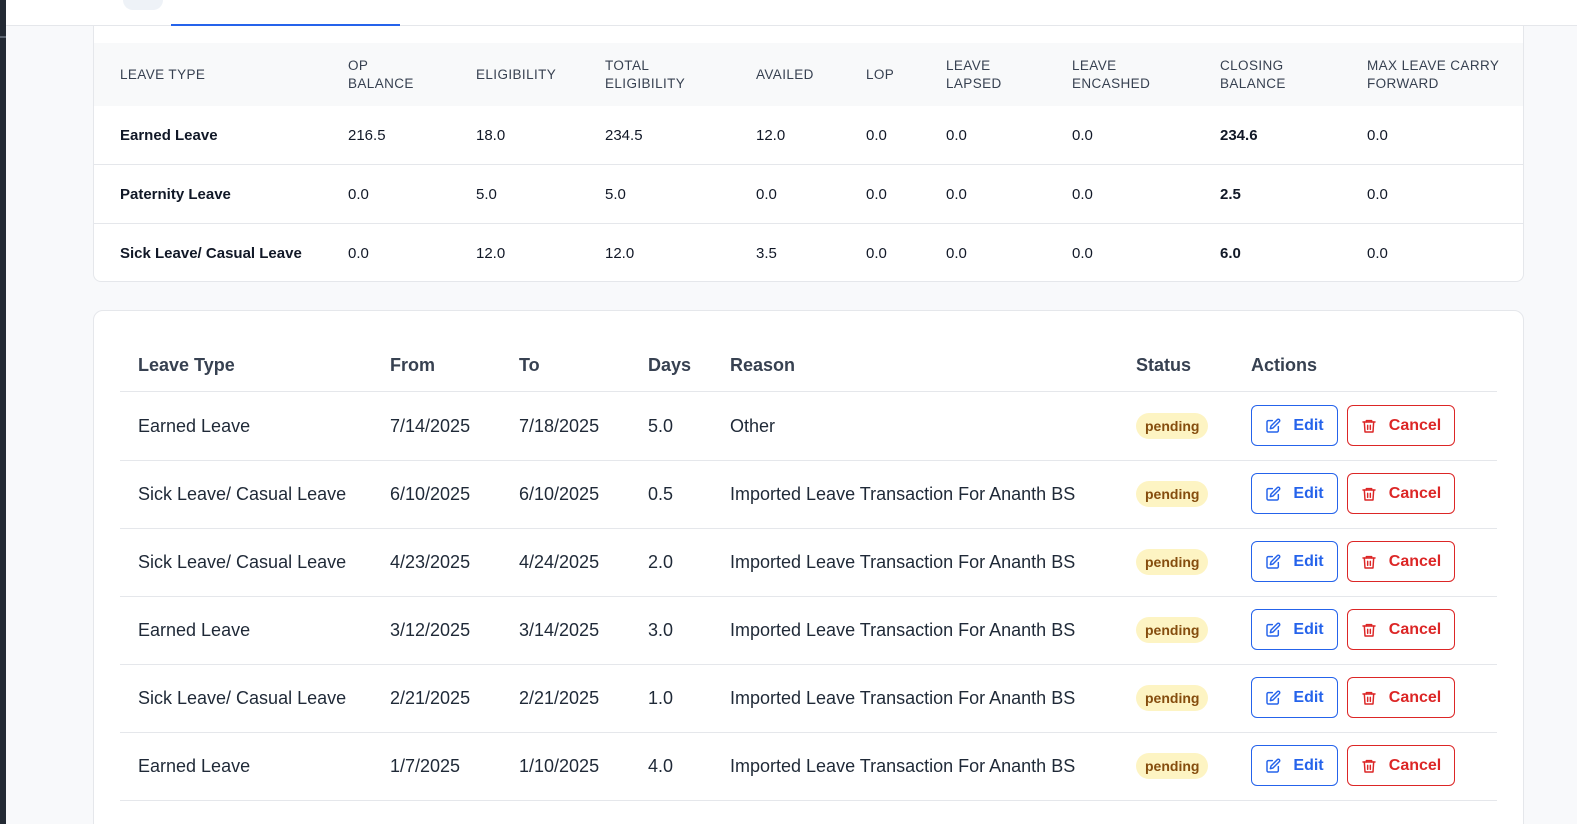 Image resolution: width=1577 pixels, height=824 pixels. I want to click on summary-cell-closing-balance: 234.6, so click(1239, 135).